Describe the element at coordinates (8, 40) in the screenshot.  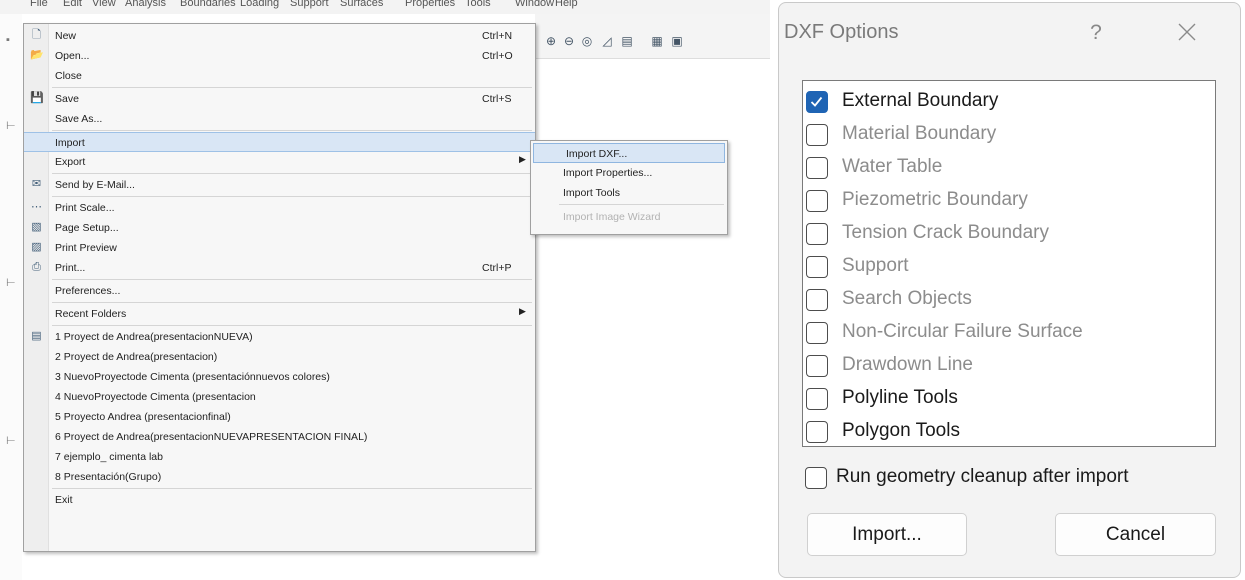
I see `tool-icon: ▪` at that location.